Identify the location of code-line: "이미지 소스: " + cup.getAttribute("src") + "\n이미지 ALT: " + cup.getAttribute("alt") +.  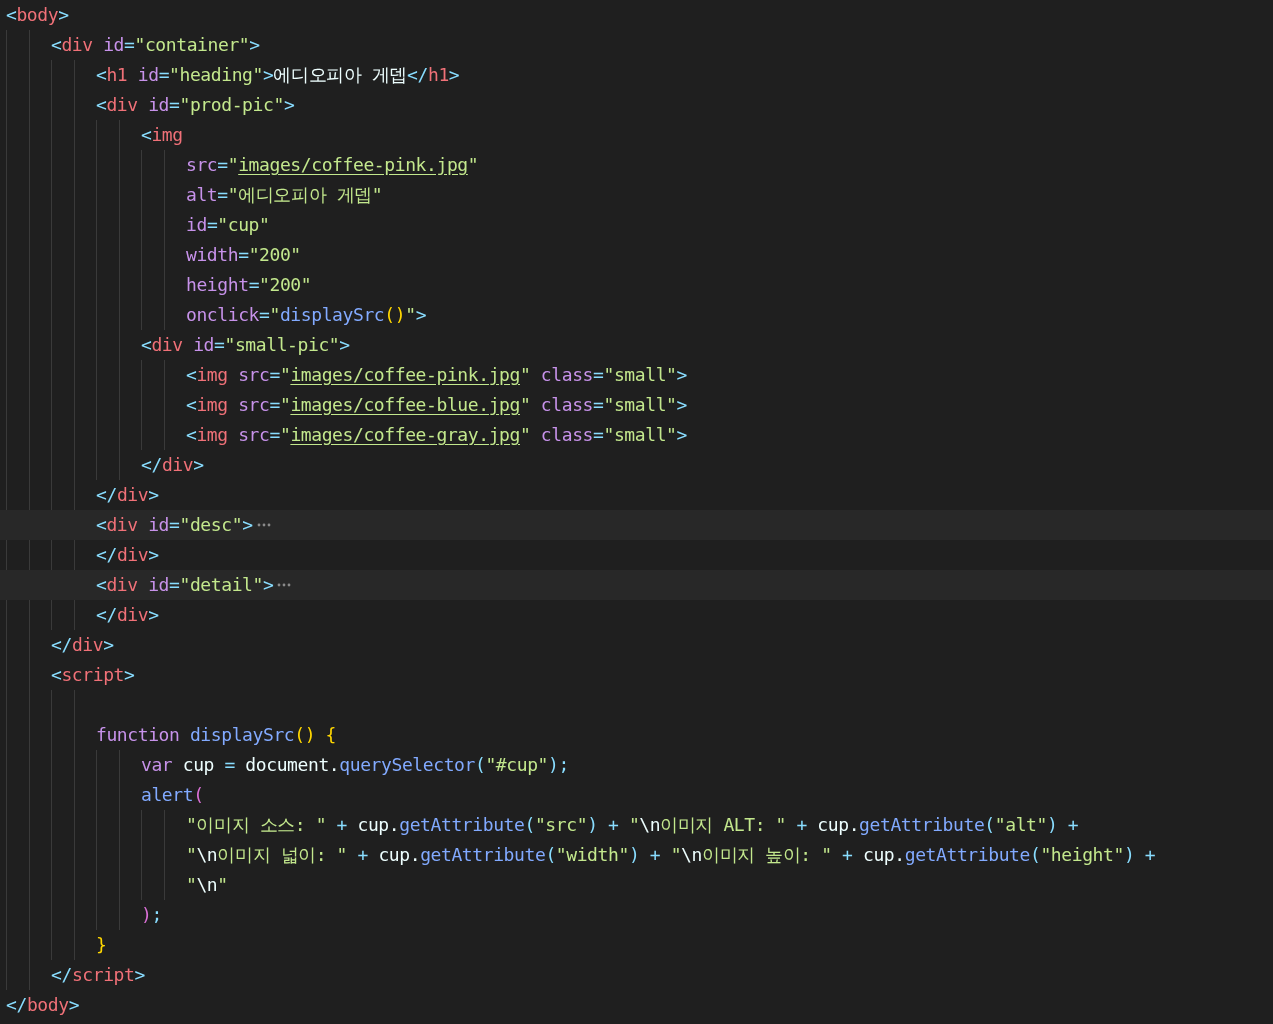
(632, 825).